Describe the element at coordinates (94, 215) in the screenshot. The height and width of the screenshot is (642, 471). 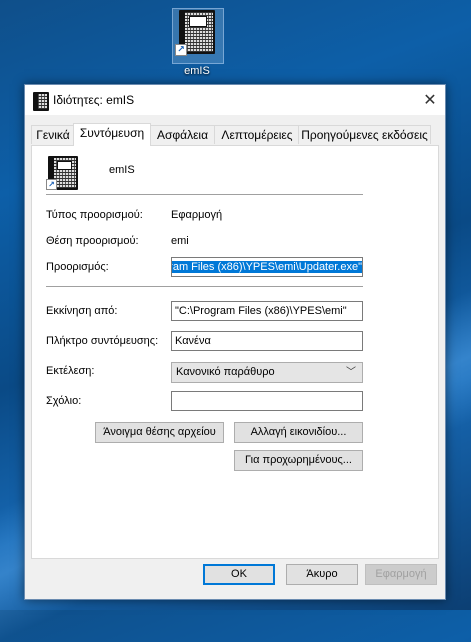
I see `target-type-label: Τύπος προορισμού:` at that location.